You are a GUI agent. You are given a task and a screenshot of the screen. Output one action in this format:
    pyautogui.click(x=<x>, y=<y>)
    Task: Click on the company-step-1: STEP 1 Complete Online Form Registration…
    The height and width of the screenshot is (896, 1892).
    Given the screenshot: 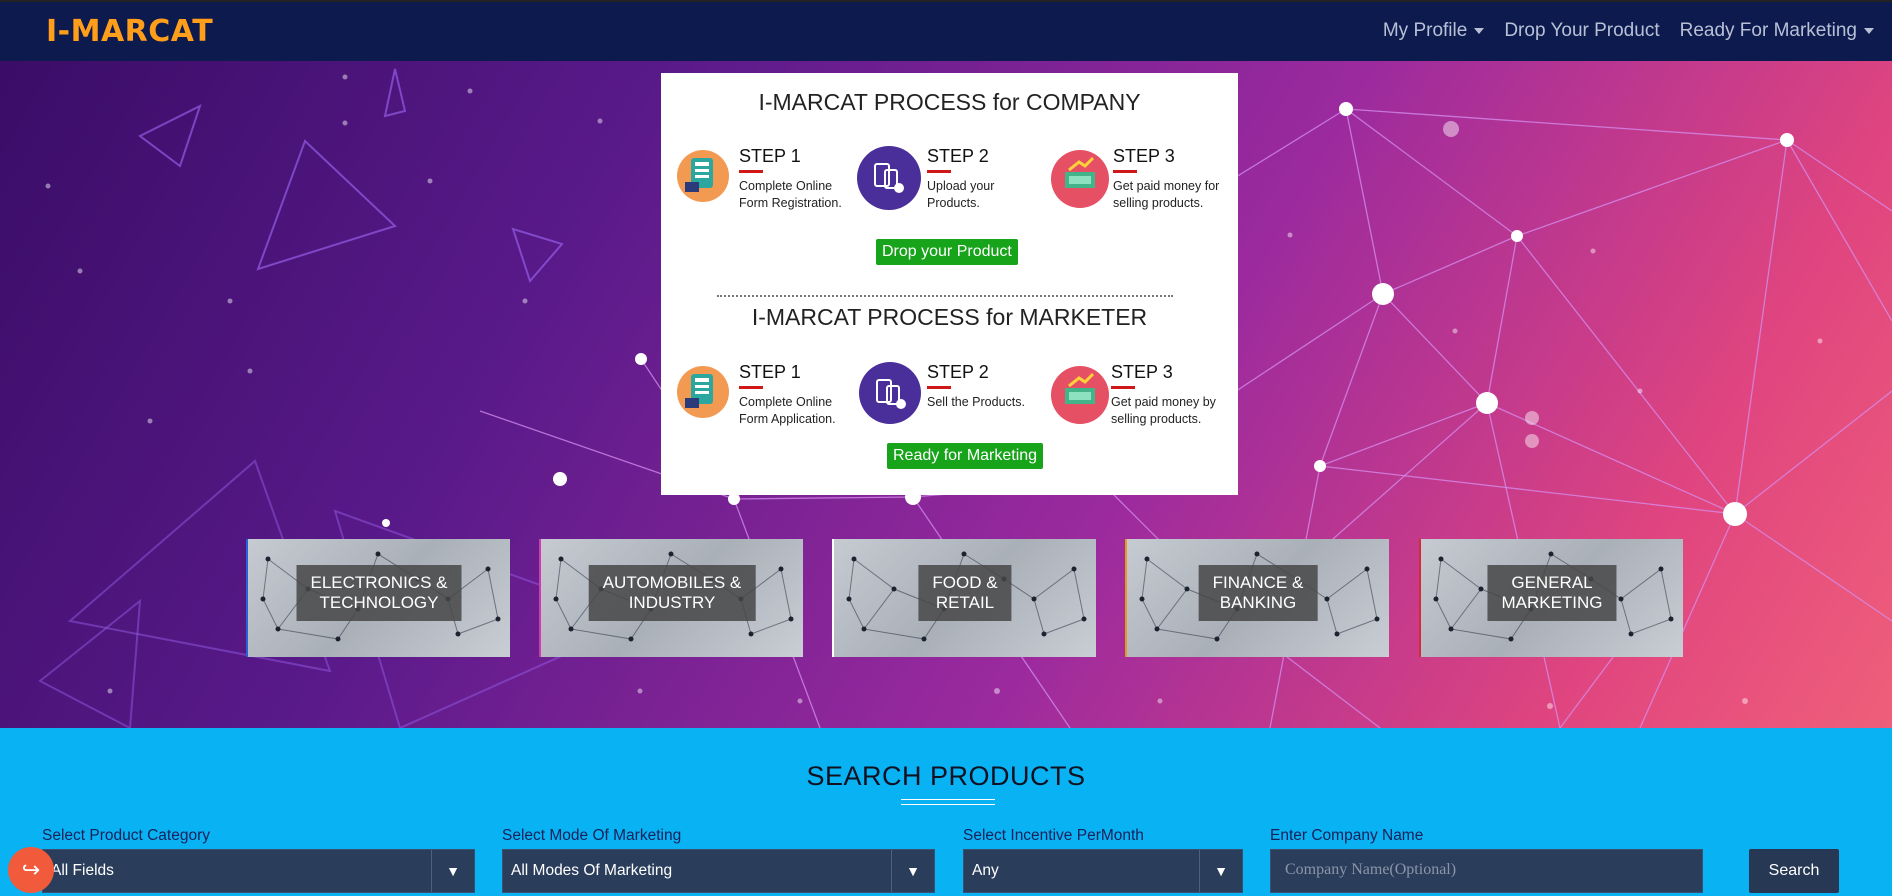 What is the action you would take?
    pyautogui.click(x=762, y=186)
    